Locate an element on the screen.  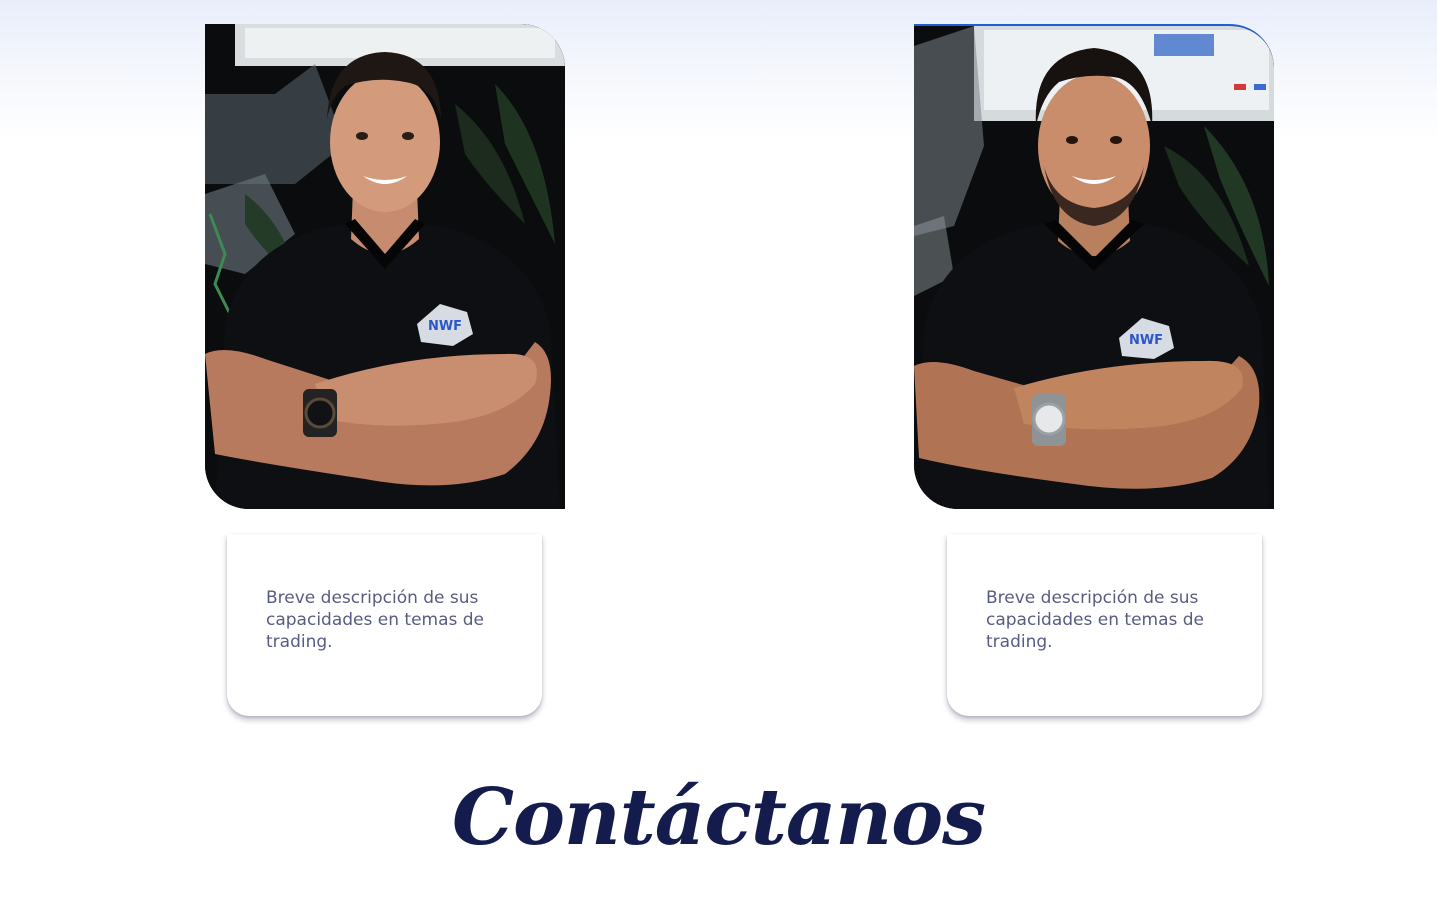
contact-heading: Contáctanos is located at coordinates (718, 817).